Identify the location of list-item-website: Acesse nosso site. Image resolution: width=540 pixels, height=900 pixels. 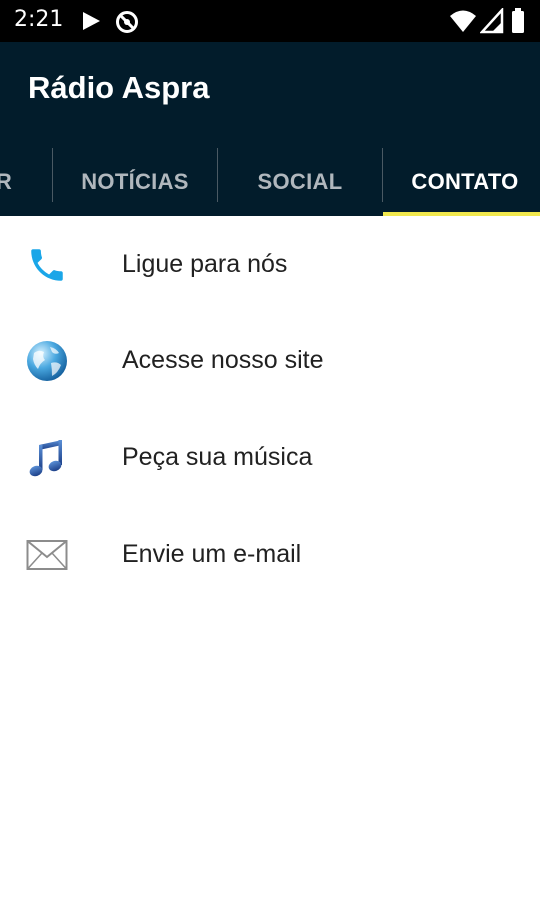
(270, 360).